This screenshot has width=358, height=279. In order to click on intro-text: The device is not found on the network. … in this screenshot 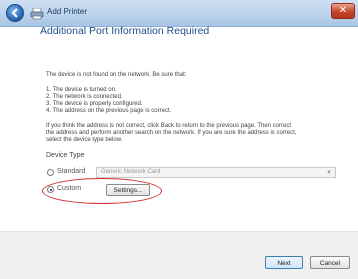, I will do `click(116, 75)`.